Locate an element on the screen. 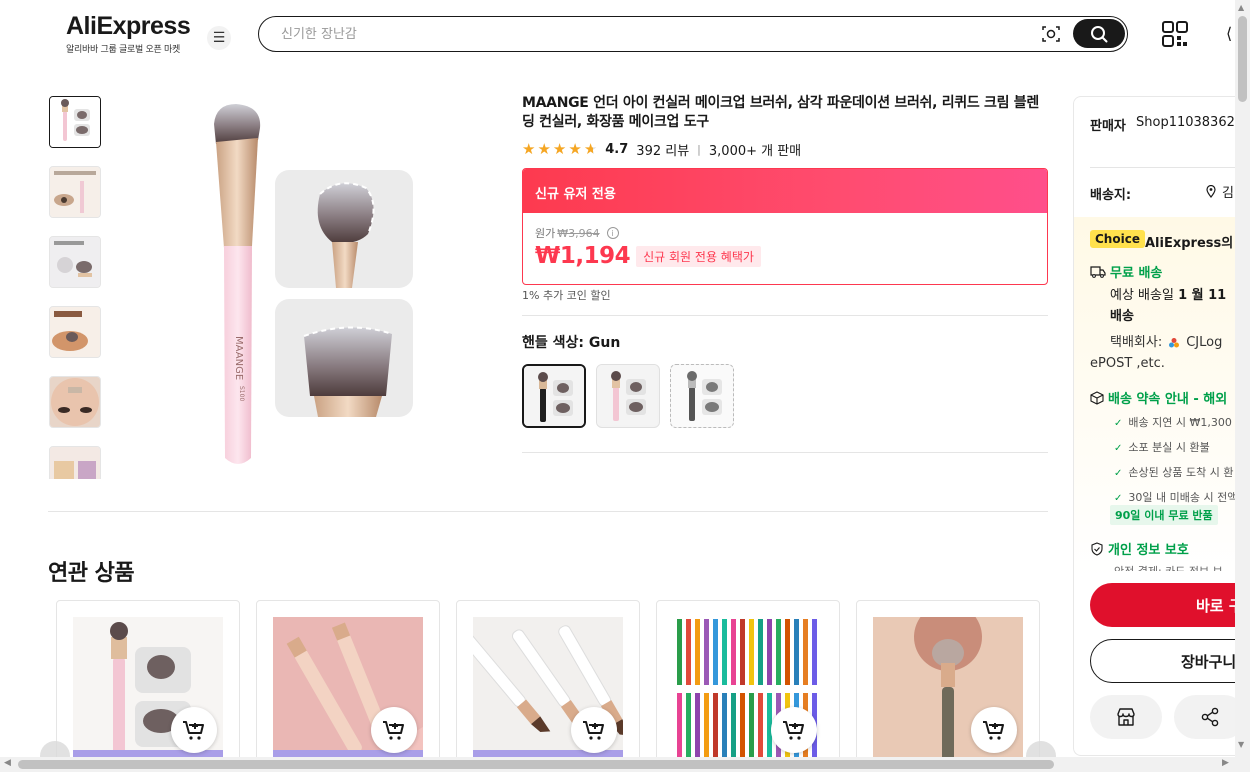 The width and height of the screenshot is (1250, 772). vertical-scrollbar: ▲ ▼ is located at coordinates (1242, 386).